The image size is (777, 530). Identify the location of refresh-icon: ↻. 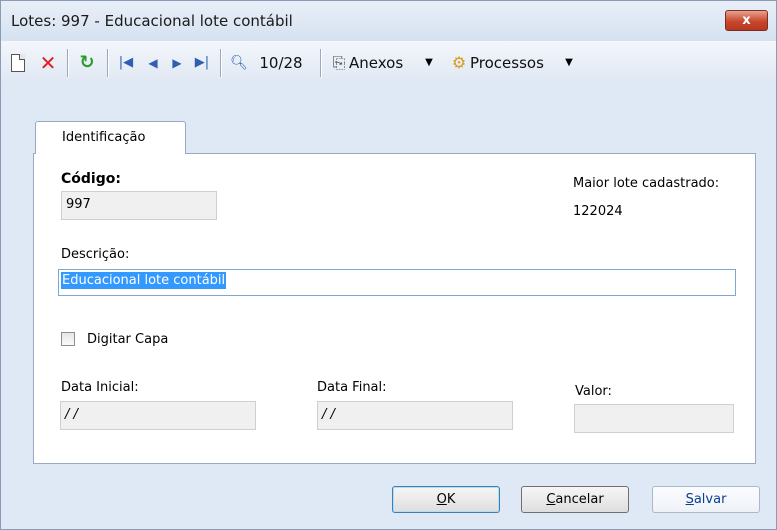
(87, 63).